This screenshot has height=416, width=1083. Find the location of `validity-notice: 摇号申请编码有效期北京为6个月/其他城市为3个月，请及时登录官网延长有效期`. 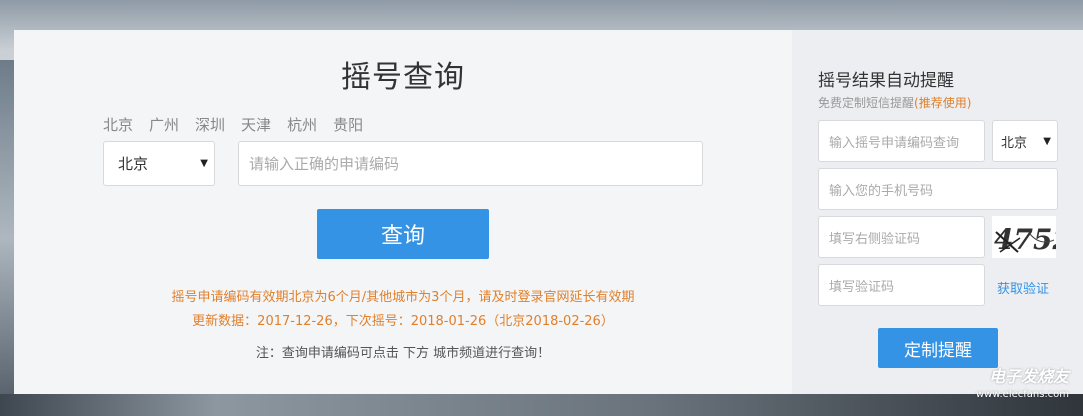

validity-notice: 摇号申请编码有效期北京为6个月/其他城市为3个月，请及时登录官网延长有效期 is located at coordinates (403, 297).